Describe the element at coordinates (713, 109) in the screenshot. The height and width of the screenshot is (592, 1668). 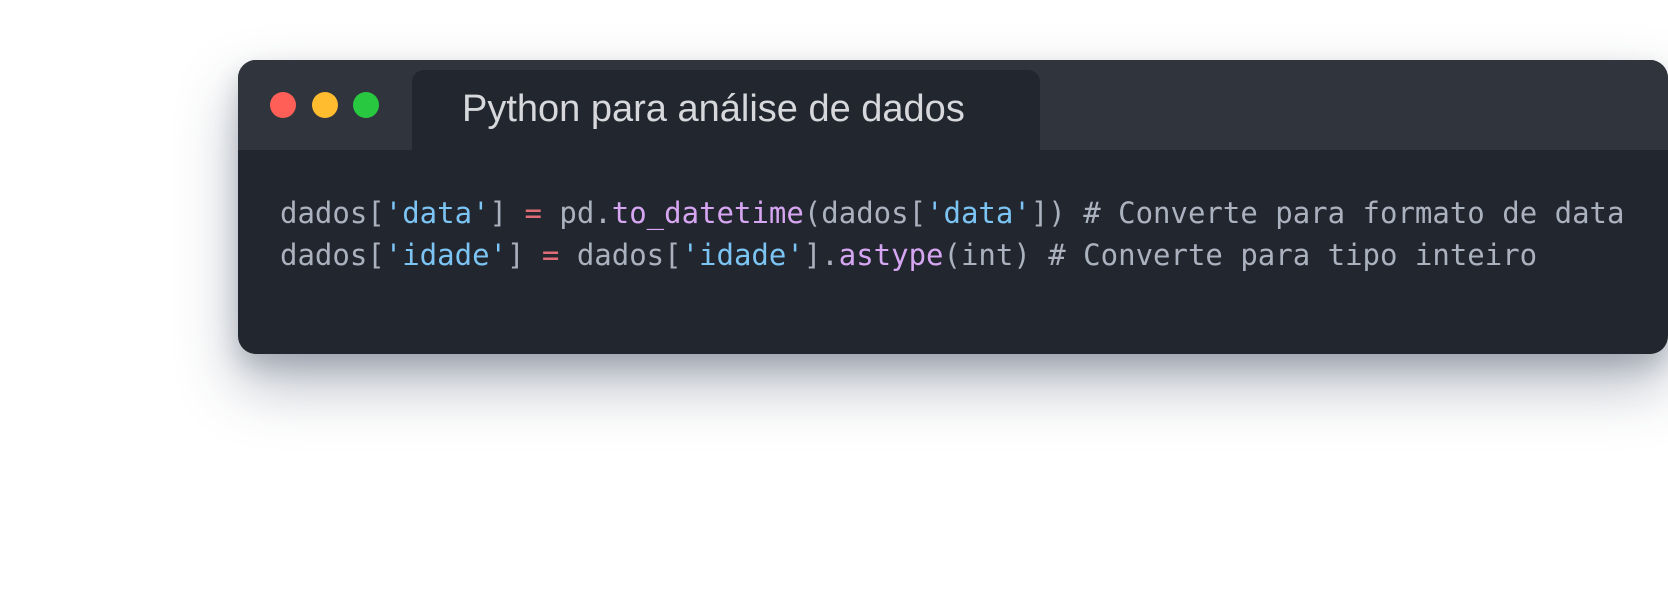
I see `tab-title: Python para análise de dados` at that location.